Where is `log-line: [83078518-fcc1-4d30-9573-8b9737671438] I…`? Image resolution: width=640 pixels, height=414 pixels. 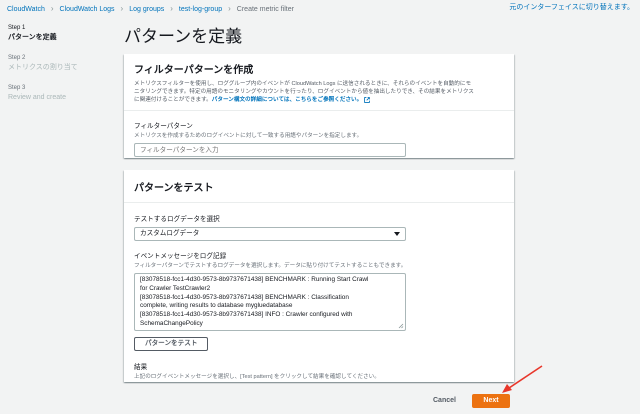
log-line: [83078518-fcc1-4d30-9573-8b9737671438] I… is located at coordinates (246, 315).